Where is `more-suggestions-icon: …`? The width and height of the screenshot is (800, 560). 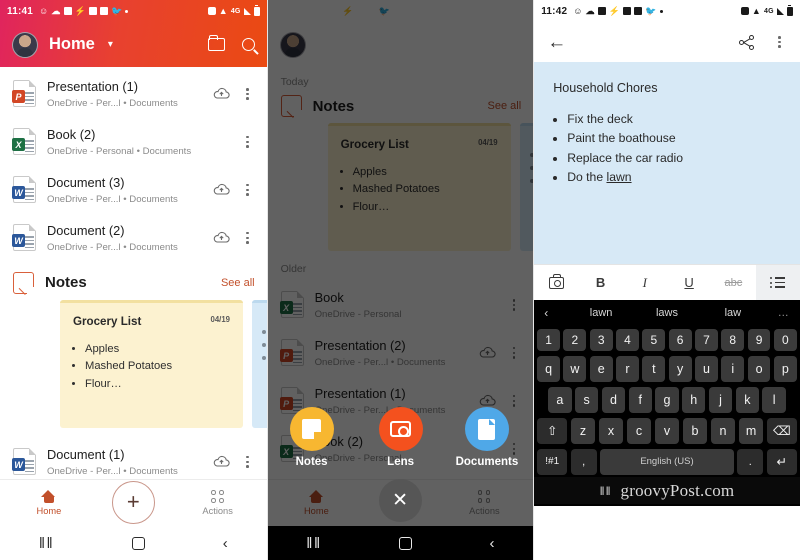
more-suggestions-icon: … is located at coordinates (778, 313).